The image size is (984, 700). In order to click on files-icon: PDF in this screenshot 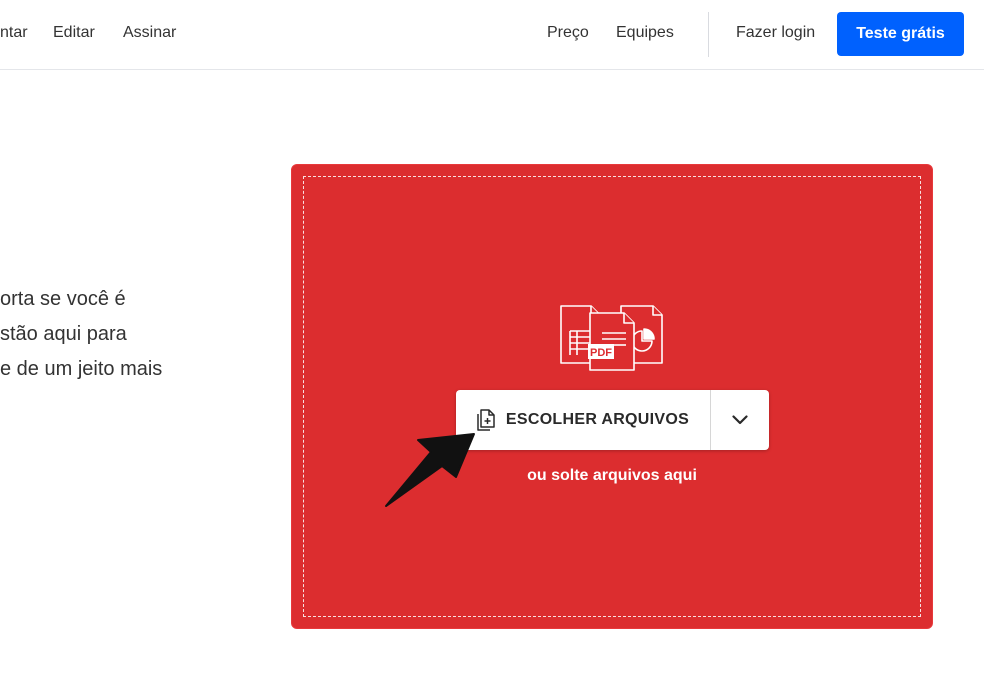, I will do `click(611, 338)`.